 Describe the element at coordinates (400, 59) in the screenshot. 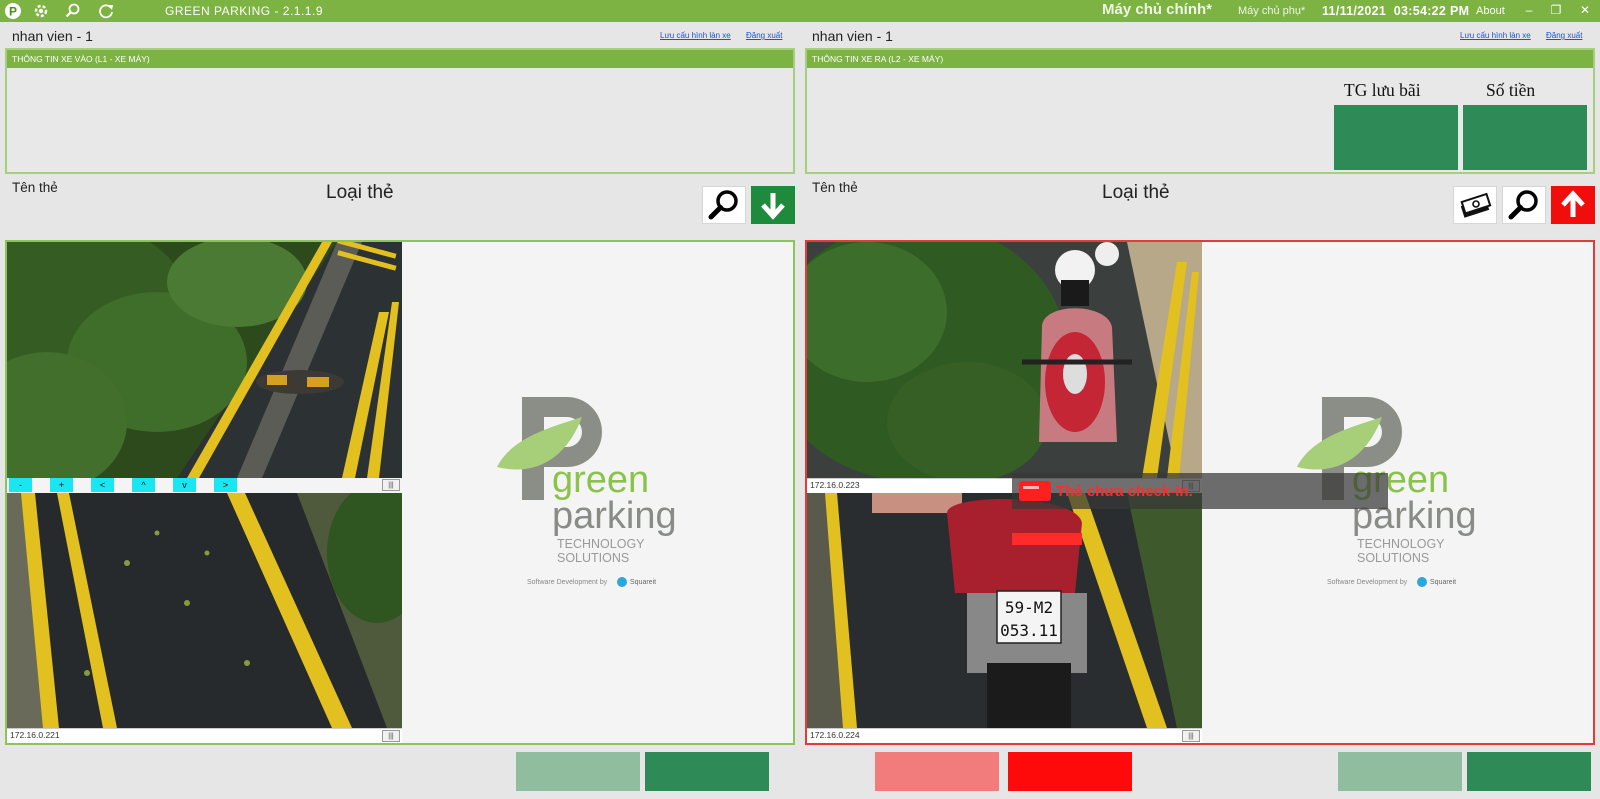

I see `left-entry-info-header: THÔNG TIN XE VÀO (L1 - XE MÁY)` at that location.